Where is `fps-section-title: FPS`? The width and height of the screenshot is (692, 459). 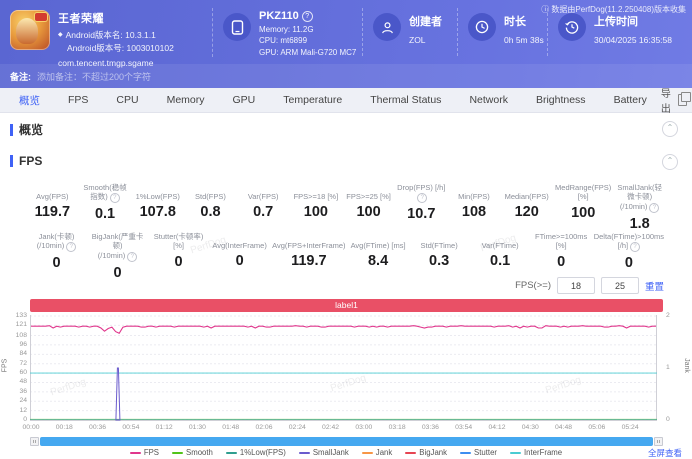
fps-section-title: FPS is located at coordinates (26, 161).